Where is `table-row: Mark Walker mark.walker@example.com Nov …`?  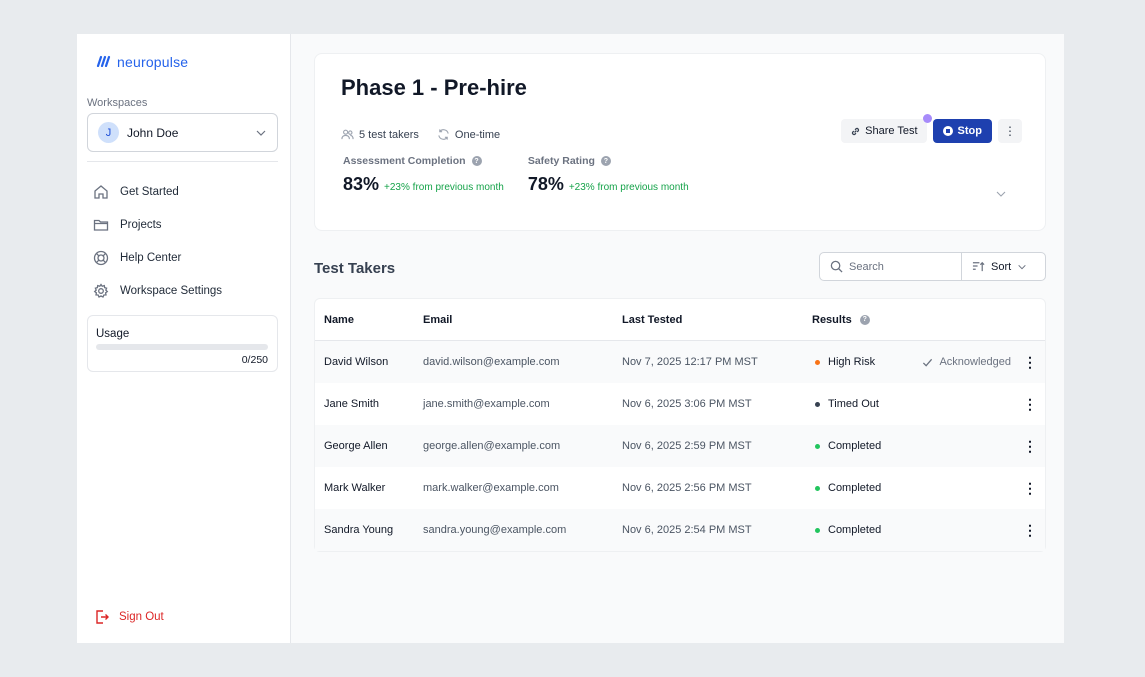 table-row: Mark Walker mark.walker@example.com Nov … is located at coordinates (680, 488).